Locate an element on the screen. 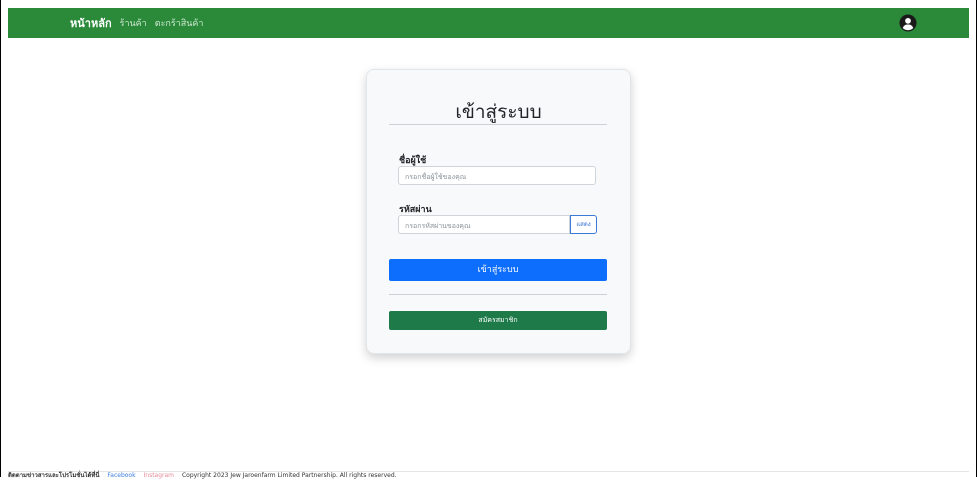 Image resolution: width=977 pixels, height=480 pixels. login-title: เข้าสู่ระบบ is located at coordinates (498, 112).